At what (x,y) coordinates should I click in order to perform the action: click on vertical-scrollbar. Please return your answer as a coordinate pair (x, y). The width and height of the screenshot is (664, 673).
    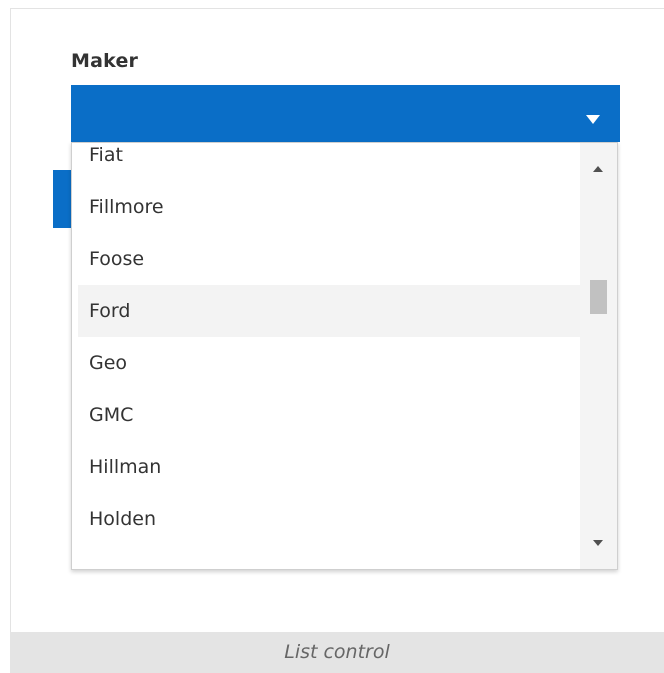
    Looking at the image, I should click on (598, 356).